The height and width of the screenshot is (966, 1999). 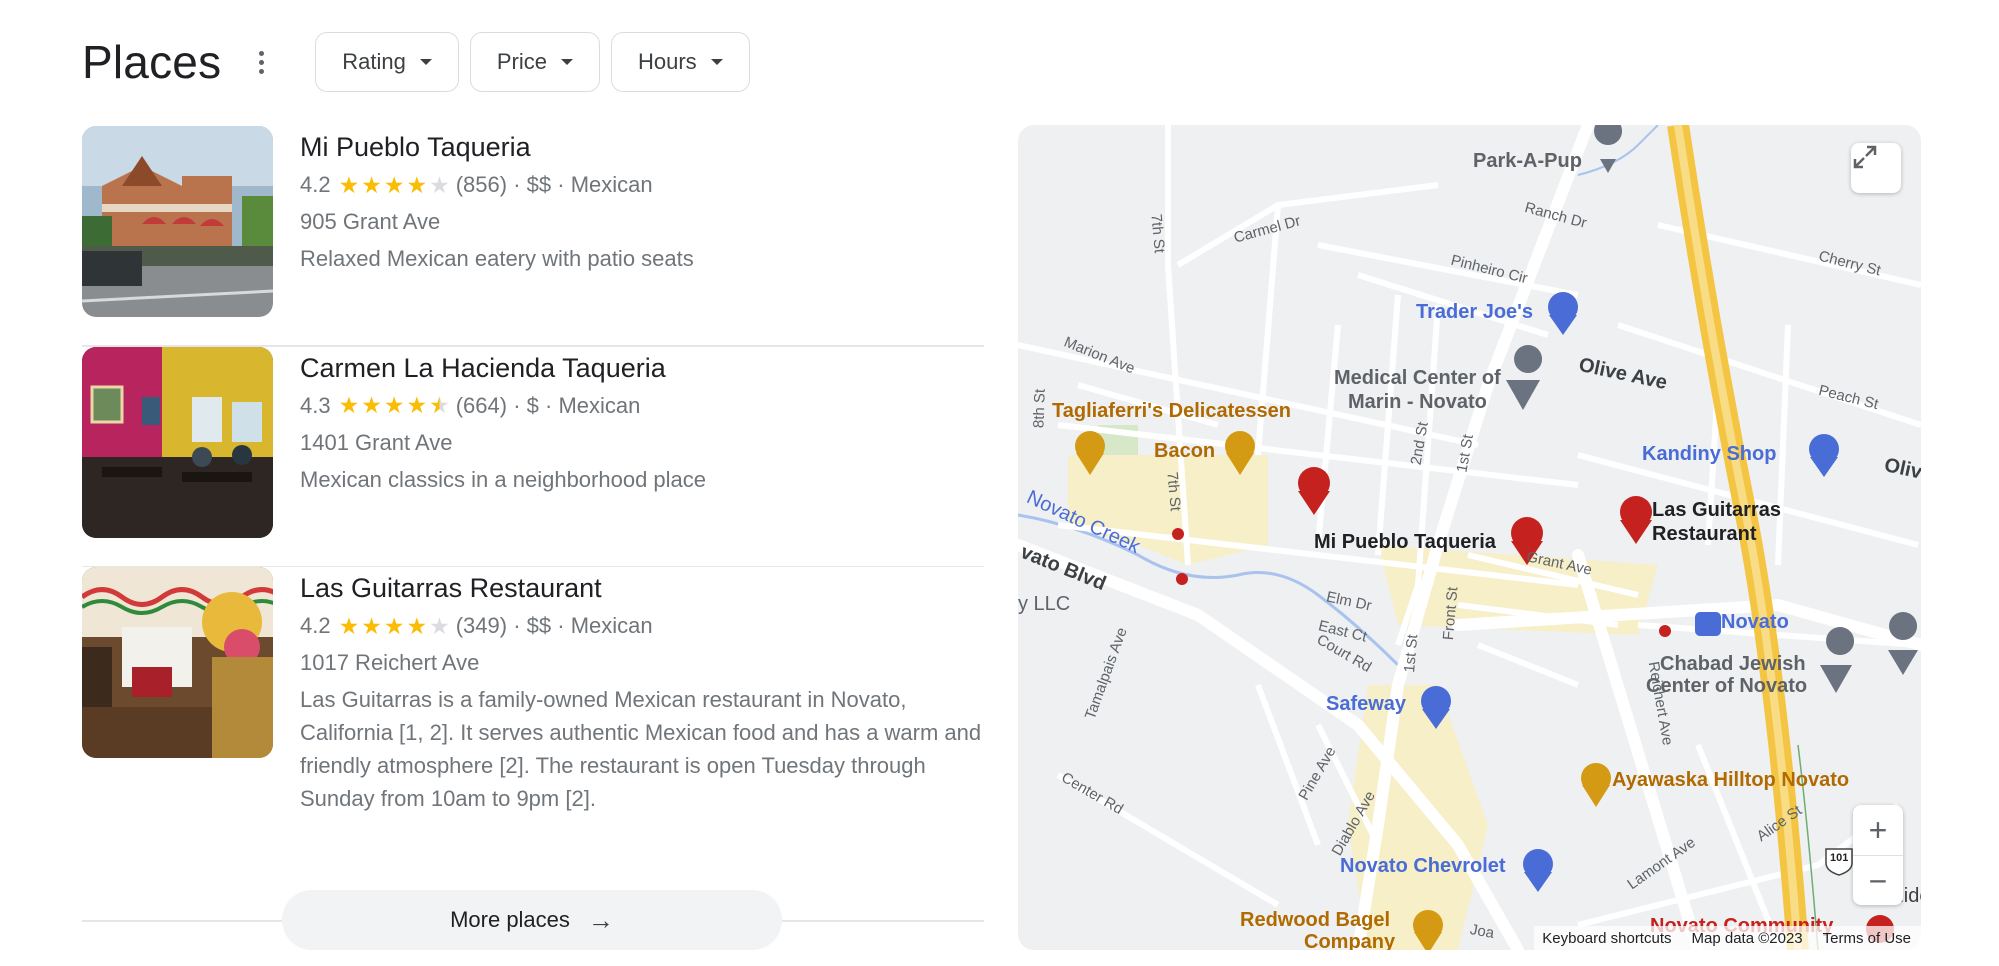 I want to click on more-options-icon, so click(x=261, y=62).